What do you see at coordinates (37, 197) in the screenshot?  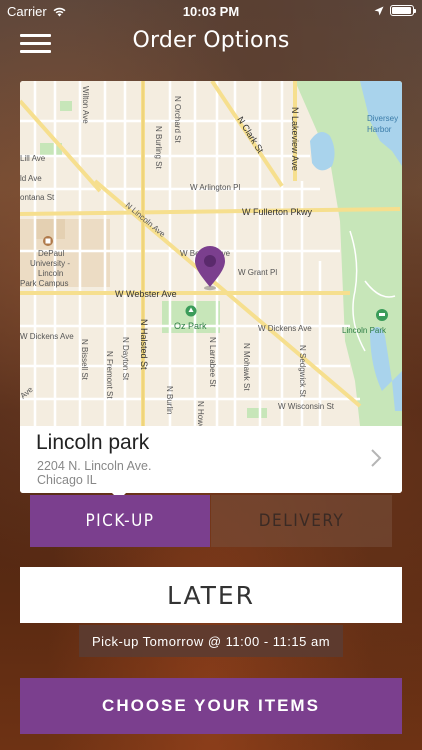 I see `map-label-montana: ontana St` at bounding box center [37, 197].